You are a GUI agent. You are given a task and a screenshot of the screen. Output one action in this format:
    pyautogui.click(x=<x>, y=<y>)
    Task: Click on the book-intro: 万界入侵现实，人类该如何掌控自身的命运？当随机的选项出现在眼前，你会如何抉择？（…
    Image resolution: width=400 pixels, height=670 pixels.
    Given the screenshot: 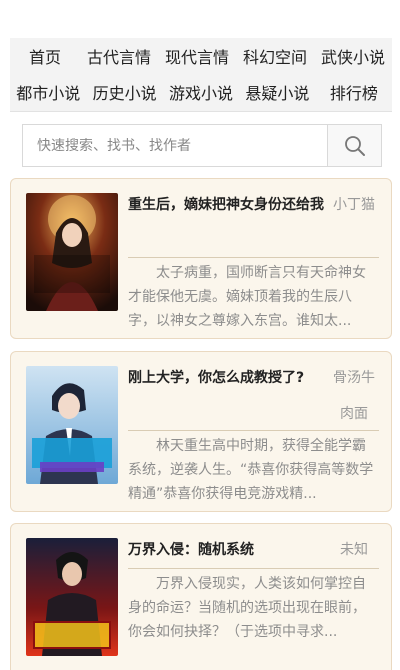 What is the action you would take?
    pyautogui.click(x=247, y=608)
    